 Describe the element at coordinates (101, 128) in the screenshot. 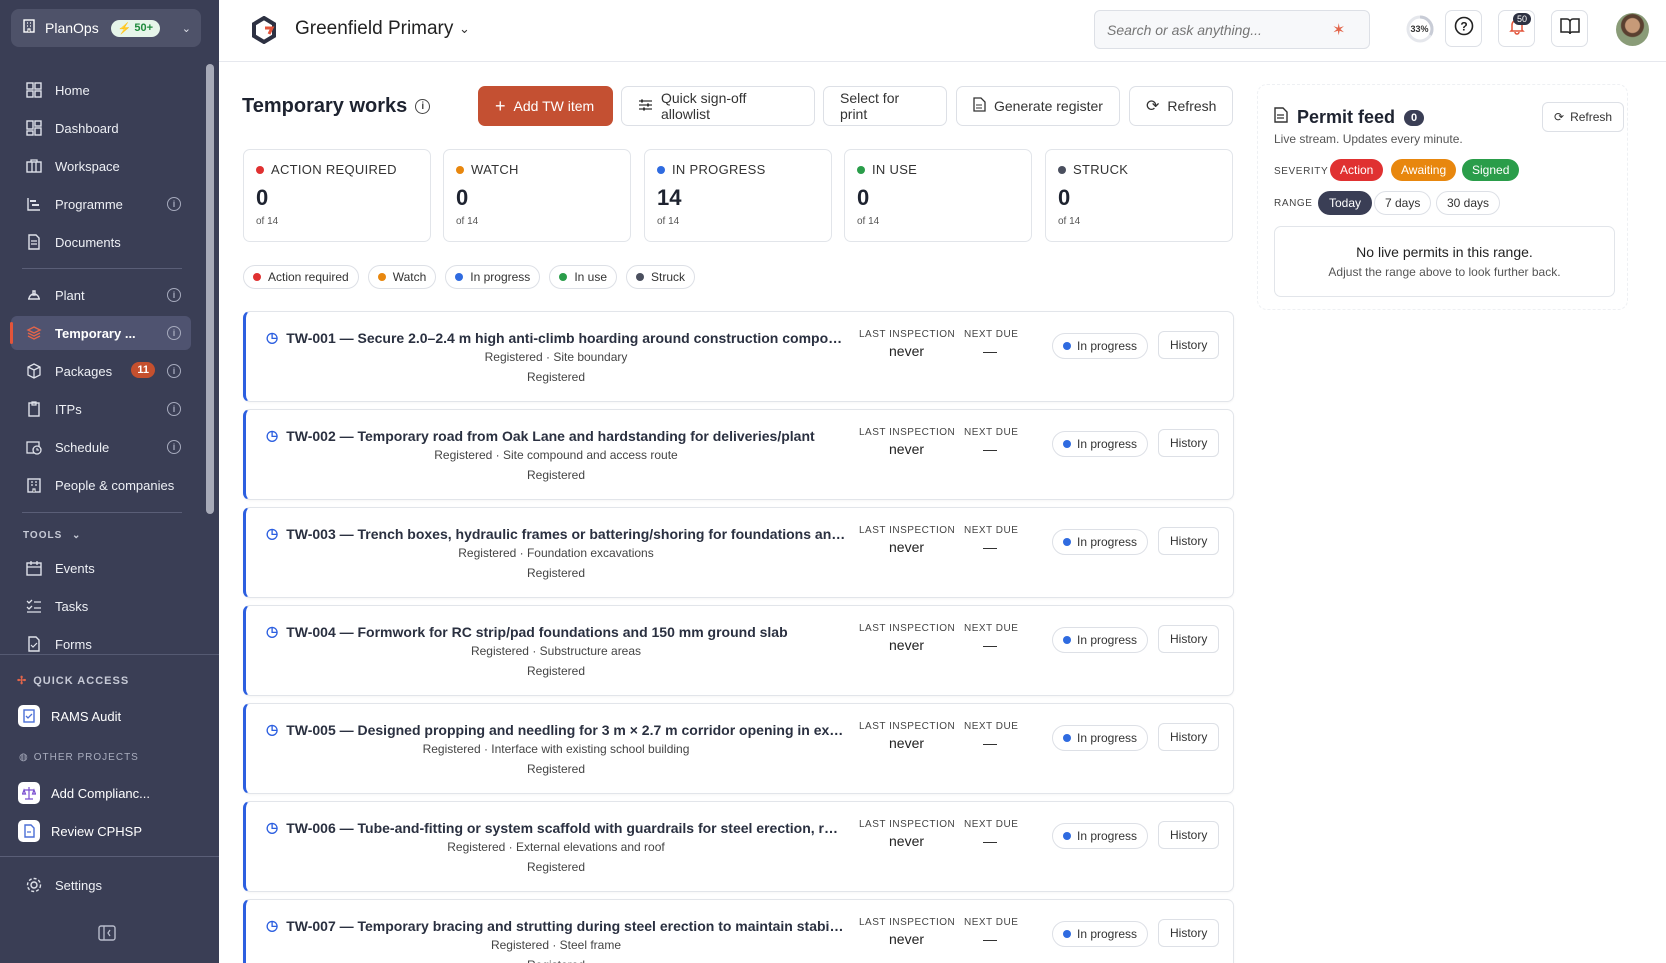

I see `nav-item-dashboard: Dashboard` at that location.